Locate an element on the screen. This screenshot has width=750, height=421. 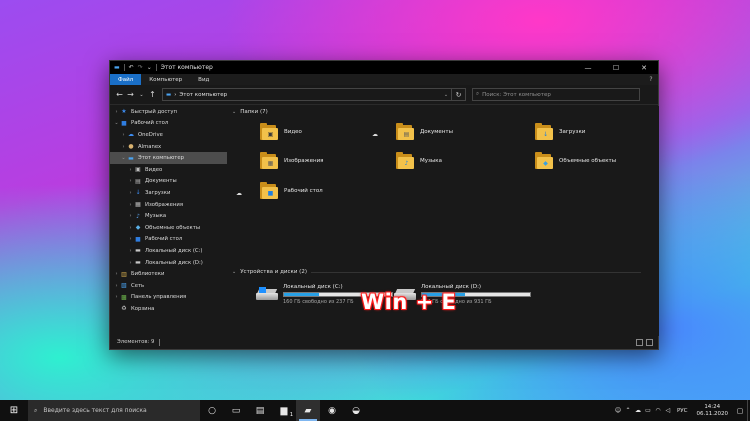
devices-group-header: ⌄ Устройства и диски (2) is located at coordinates (436, 272).